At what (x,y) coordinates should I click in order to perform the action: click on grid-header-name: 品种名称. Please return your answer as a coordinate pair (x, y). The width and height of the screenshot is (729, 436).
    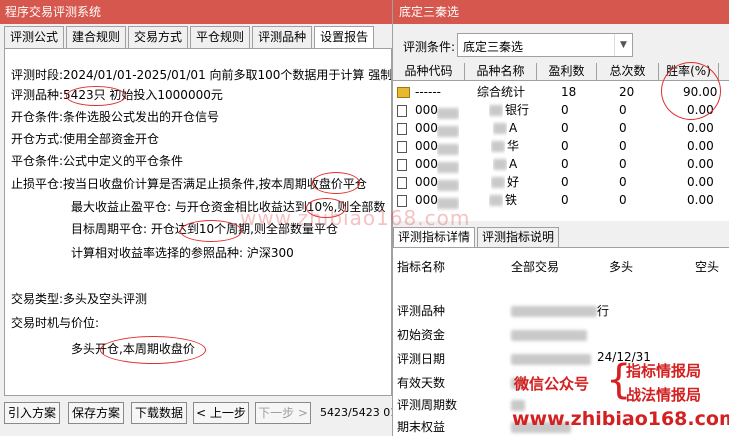
    Looking at the image, I should click on (501, 72).